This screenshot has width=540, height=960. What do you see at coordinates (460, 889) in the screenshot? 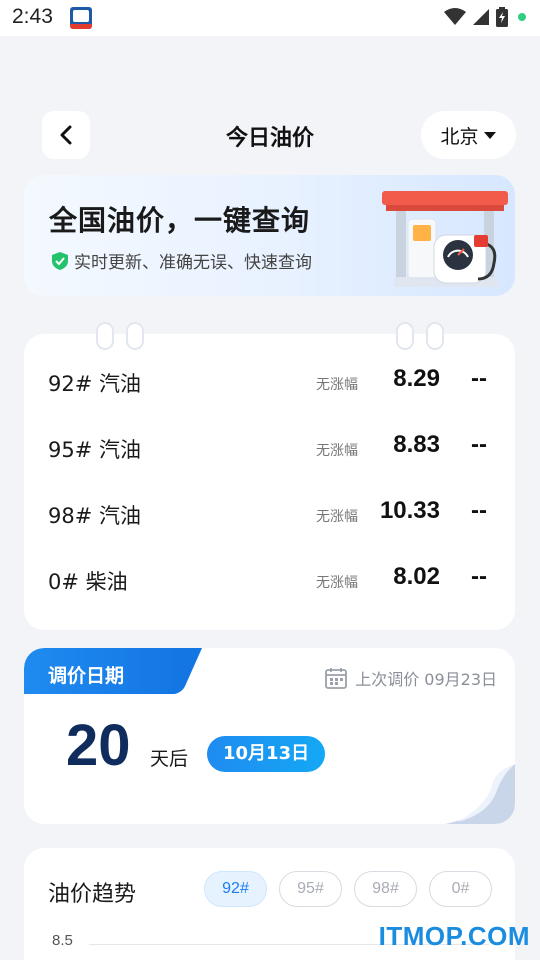
I see `trend-tab-0: 0#` at bounding box center [460, 889].